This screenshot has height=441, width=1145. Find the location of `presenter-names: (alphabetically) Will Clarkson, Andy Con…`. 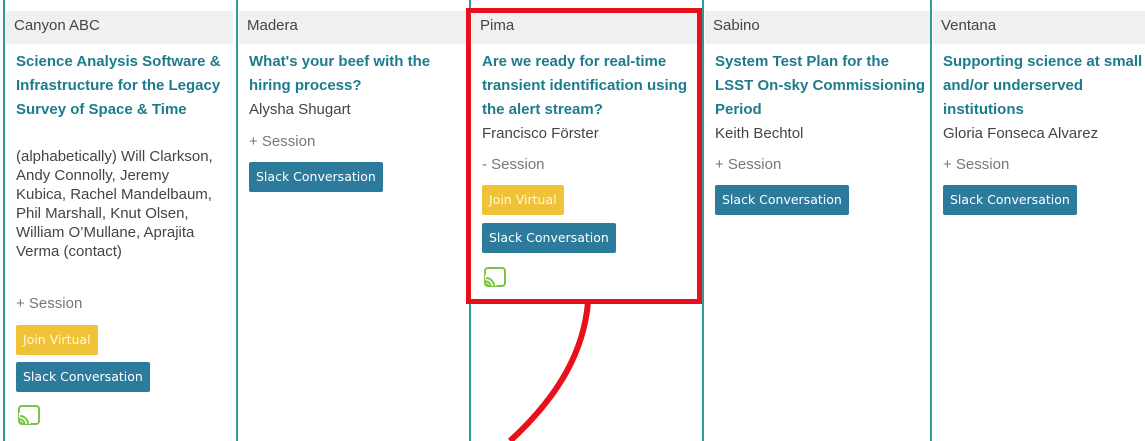

presenter-names: (alphabetically) Will Clarkson, Andy Con… is located at coordinates (114, 204).